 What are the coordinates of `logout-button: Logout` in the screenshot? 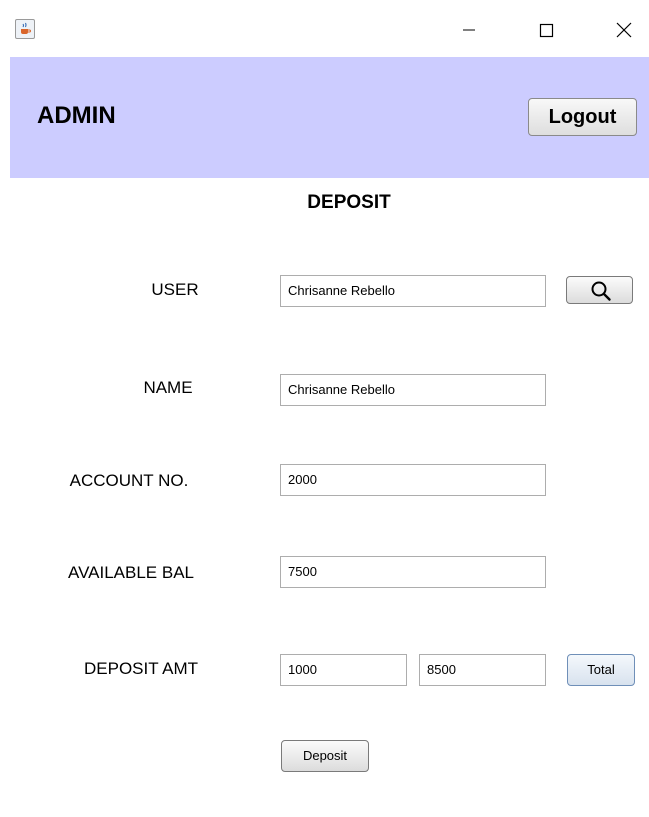 It's located at (582, 117).